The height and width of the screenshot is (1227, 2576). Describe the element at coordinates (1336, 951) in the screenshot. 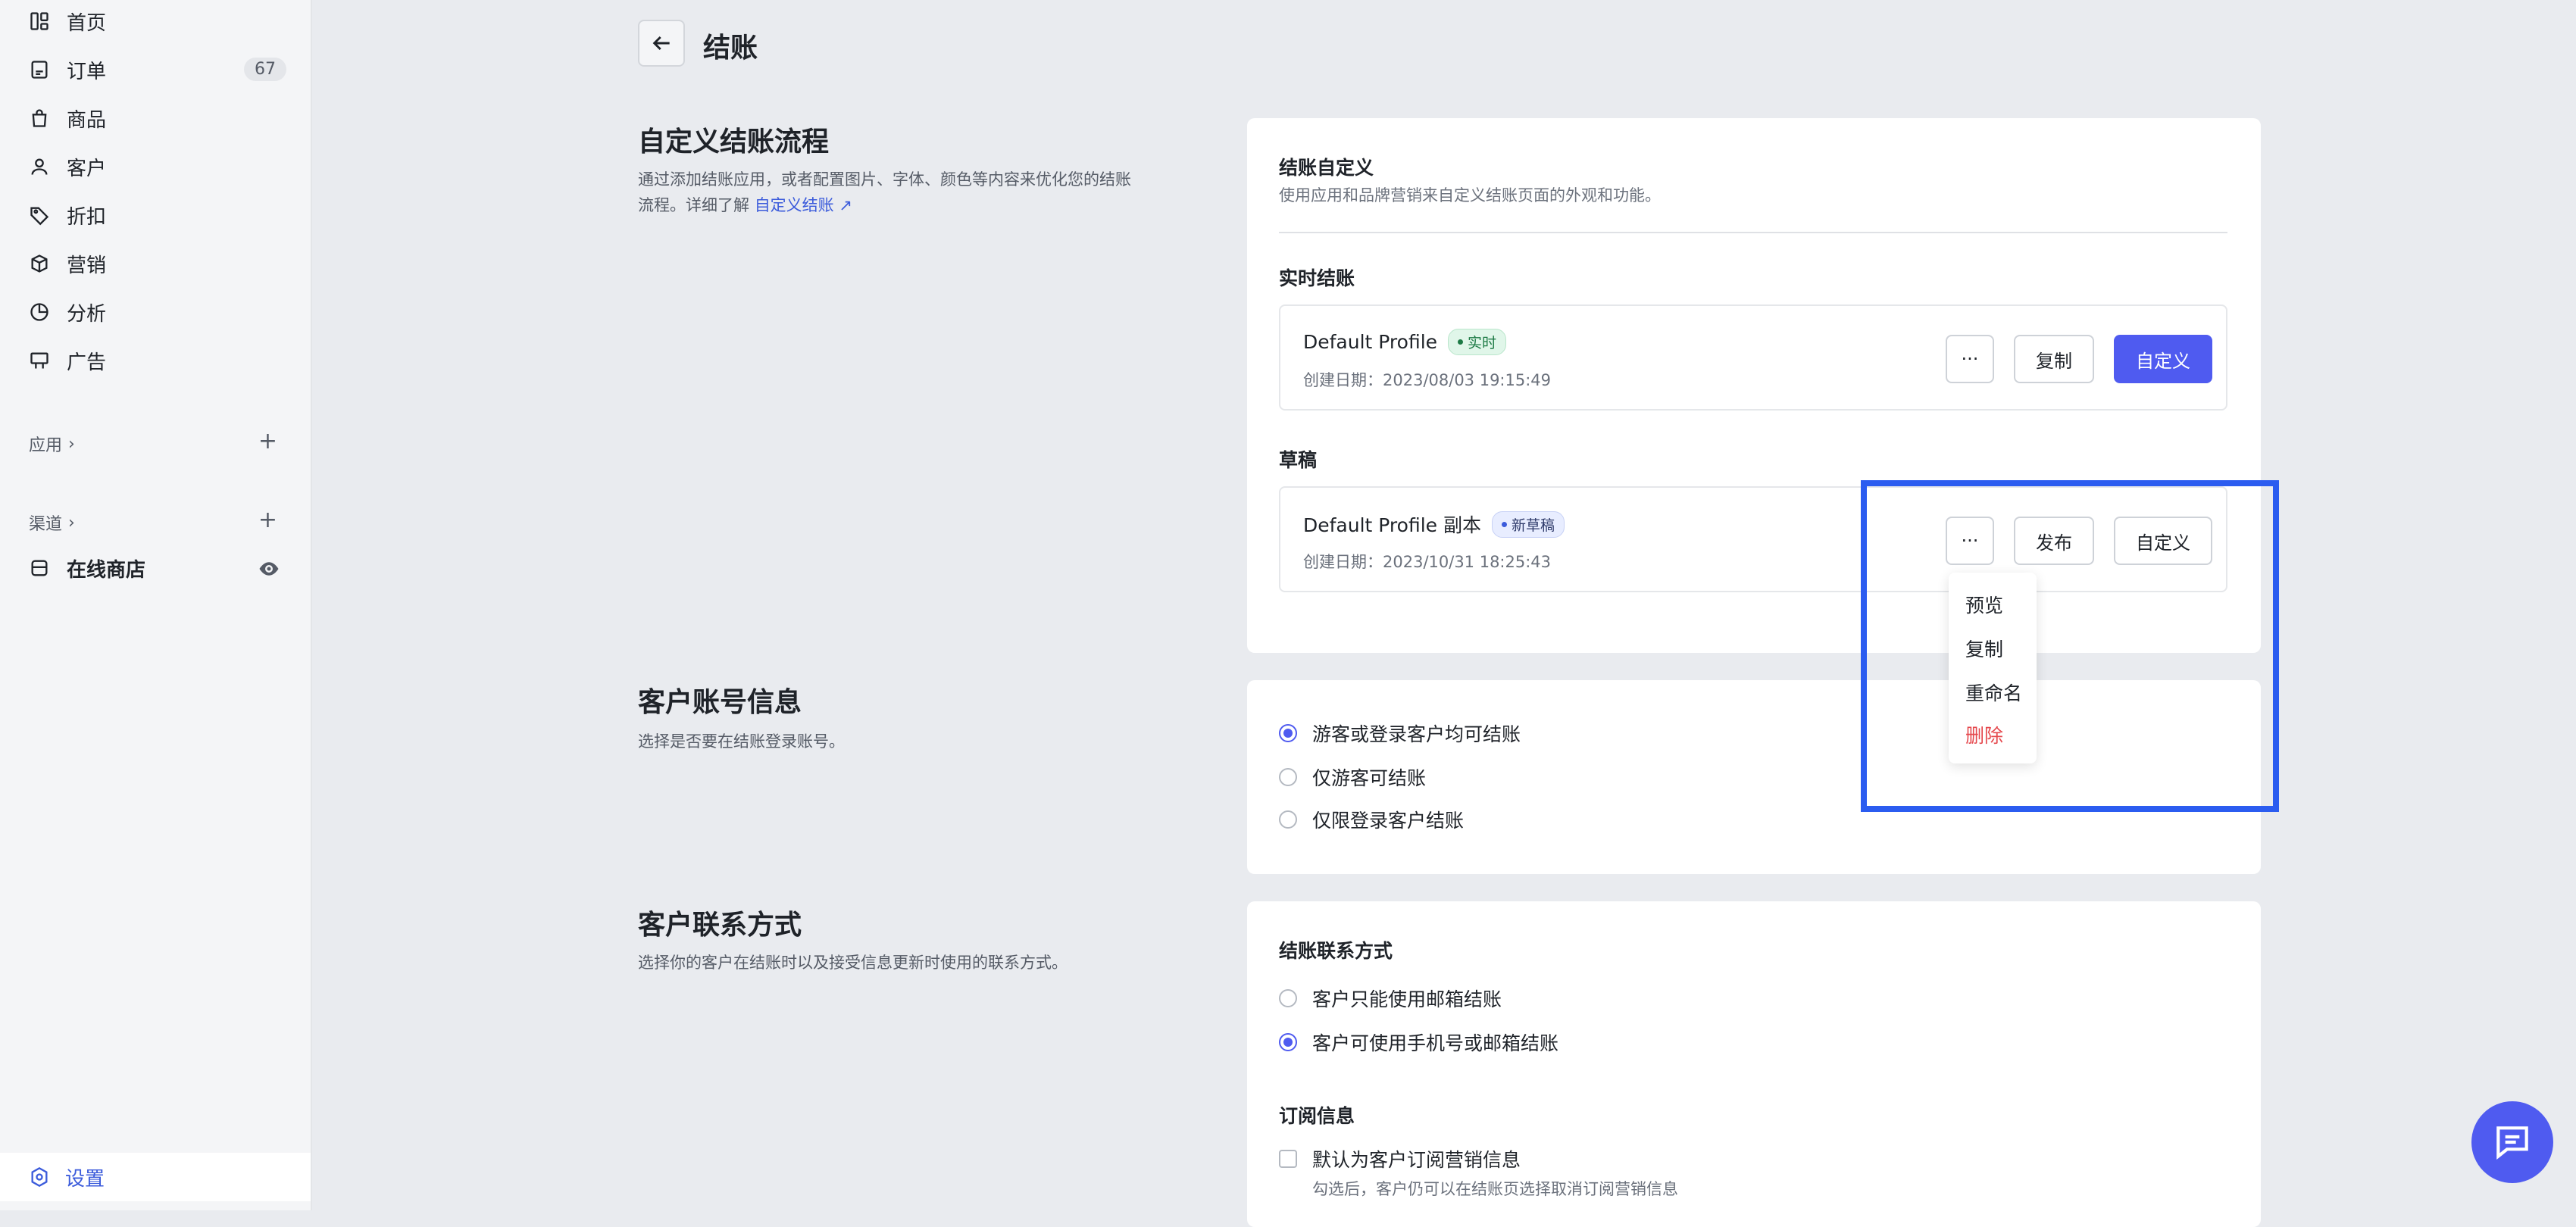

I see `contact-card-title: 结账联系方式` at that location.